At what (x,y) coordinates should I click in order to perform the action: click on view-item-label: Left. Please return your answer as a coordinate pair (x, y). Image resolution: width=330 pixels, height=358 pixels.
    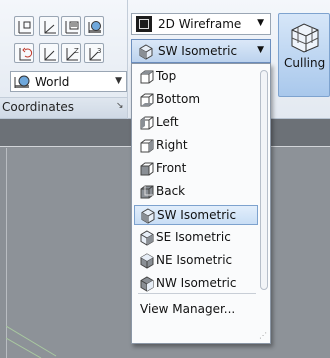
    Looking at the image, I should click on (167, 122).